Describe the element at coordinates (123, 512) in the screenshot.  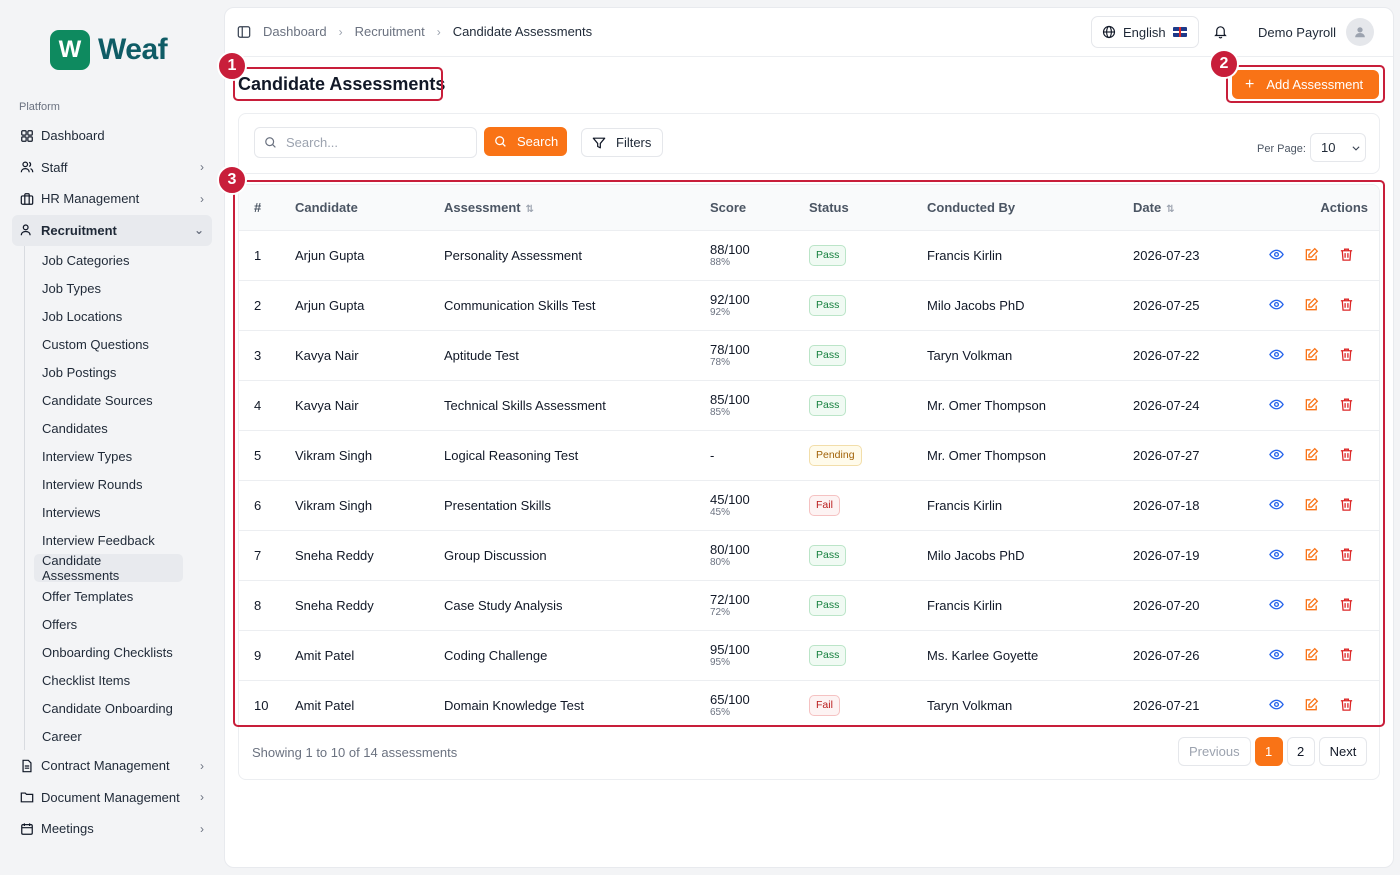
I see `sidebar-subitem-interviews: Interviews` at that location.